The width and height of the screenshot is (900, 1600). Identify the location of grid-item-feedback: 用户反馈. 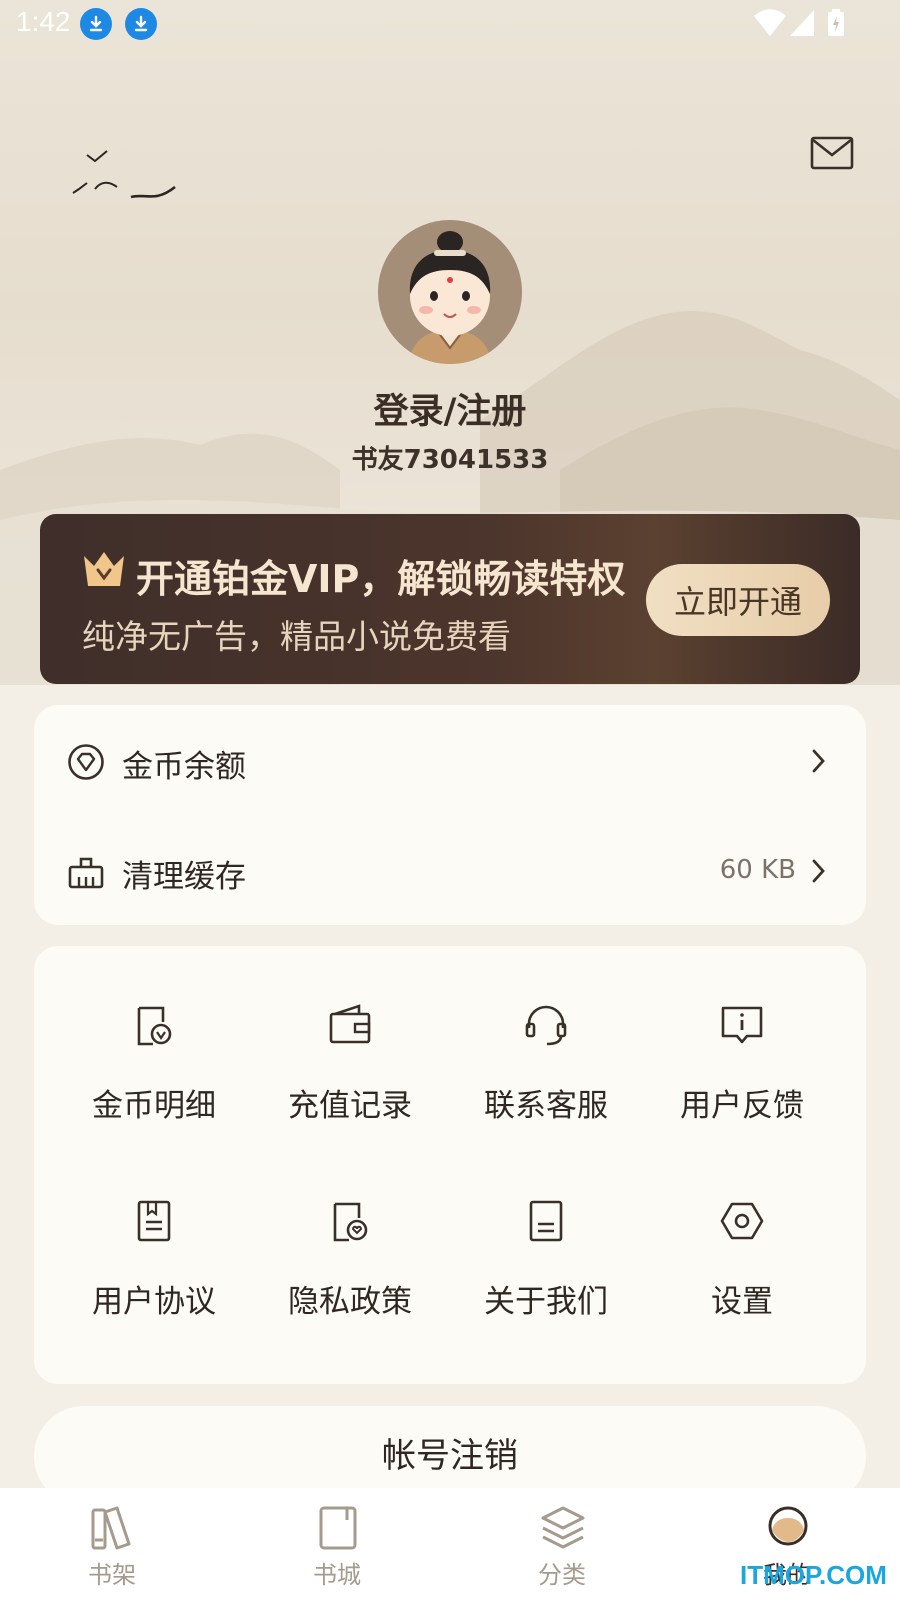
(742, 1077).